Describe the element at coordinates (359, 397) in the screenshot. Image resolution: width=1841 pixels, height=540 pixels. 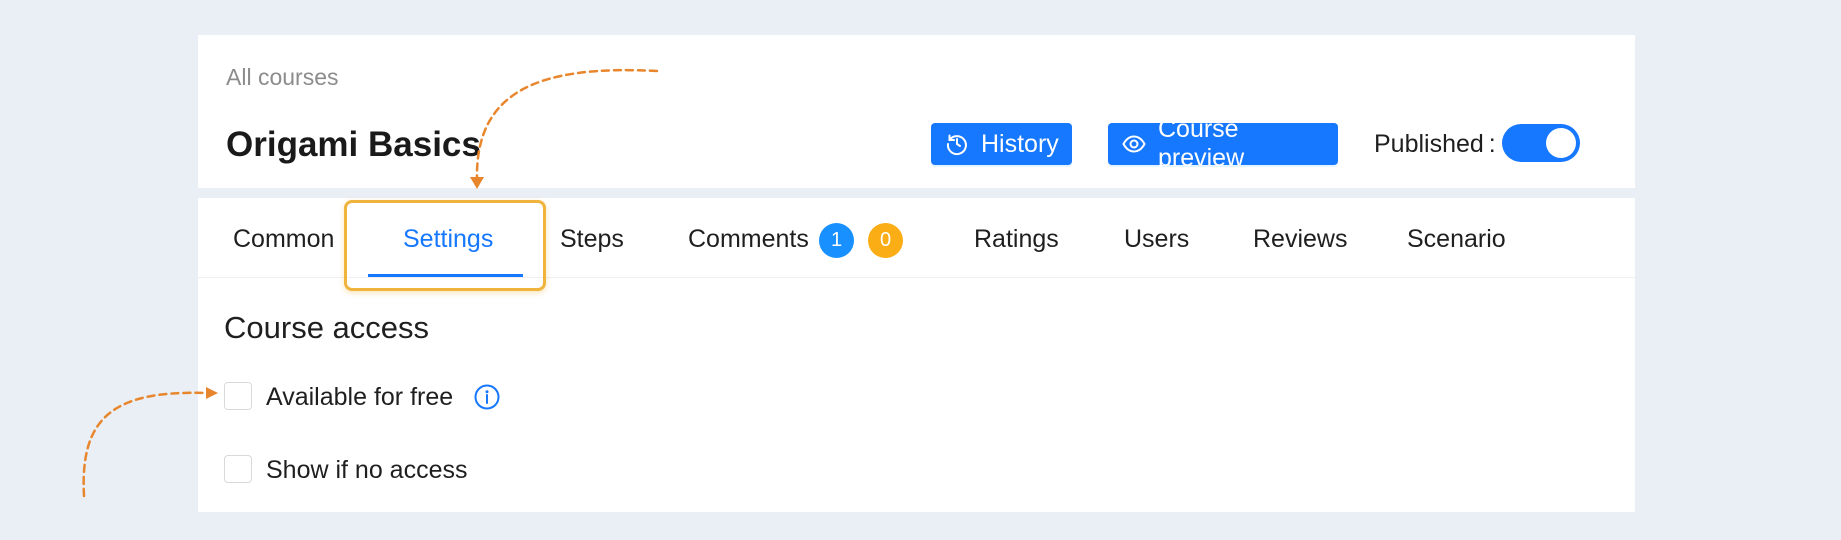
I see `available-for-free-label: Available for free` at that location.